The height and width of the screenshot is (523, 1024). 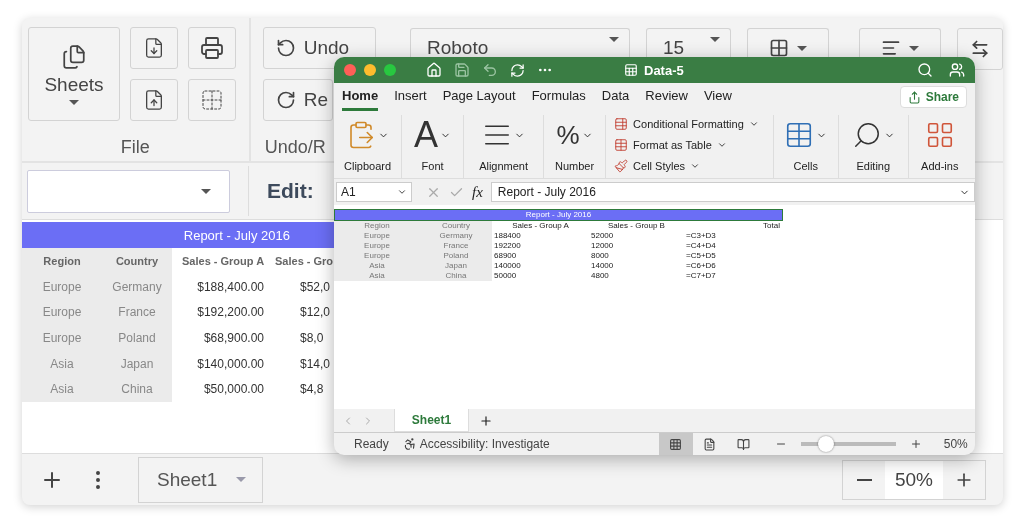 I want to click on chevron-icon, so click(x=402, y=192).